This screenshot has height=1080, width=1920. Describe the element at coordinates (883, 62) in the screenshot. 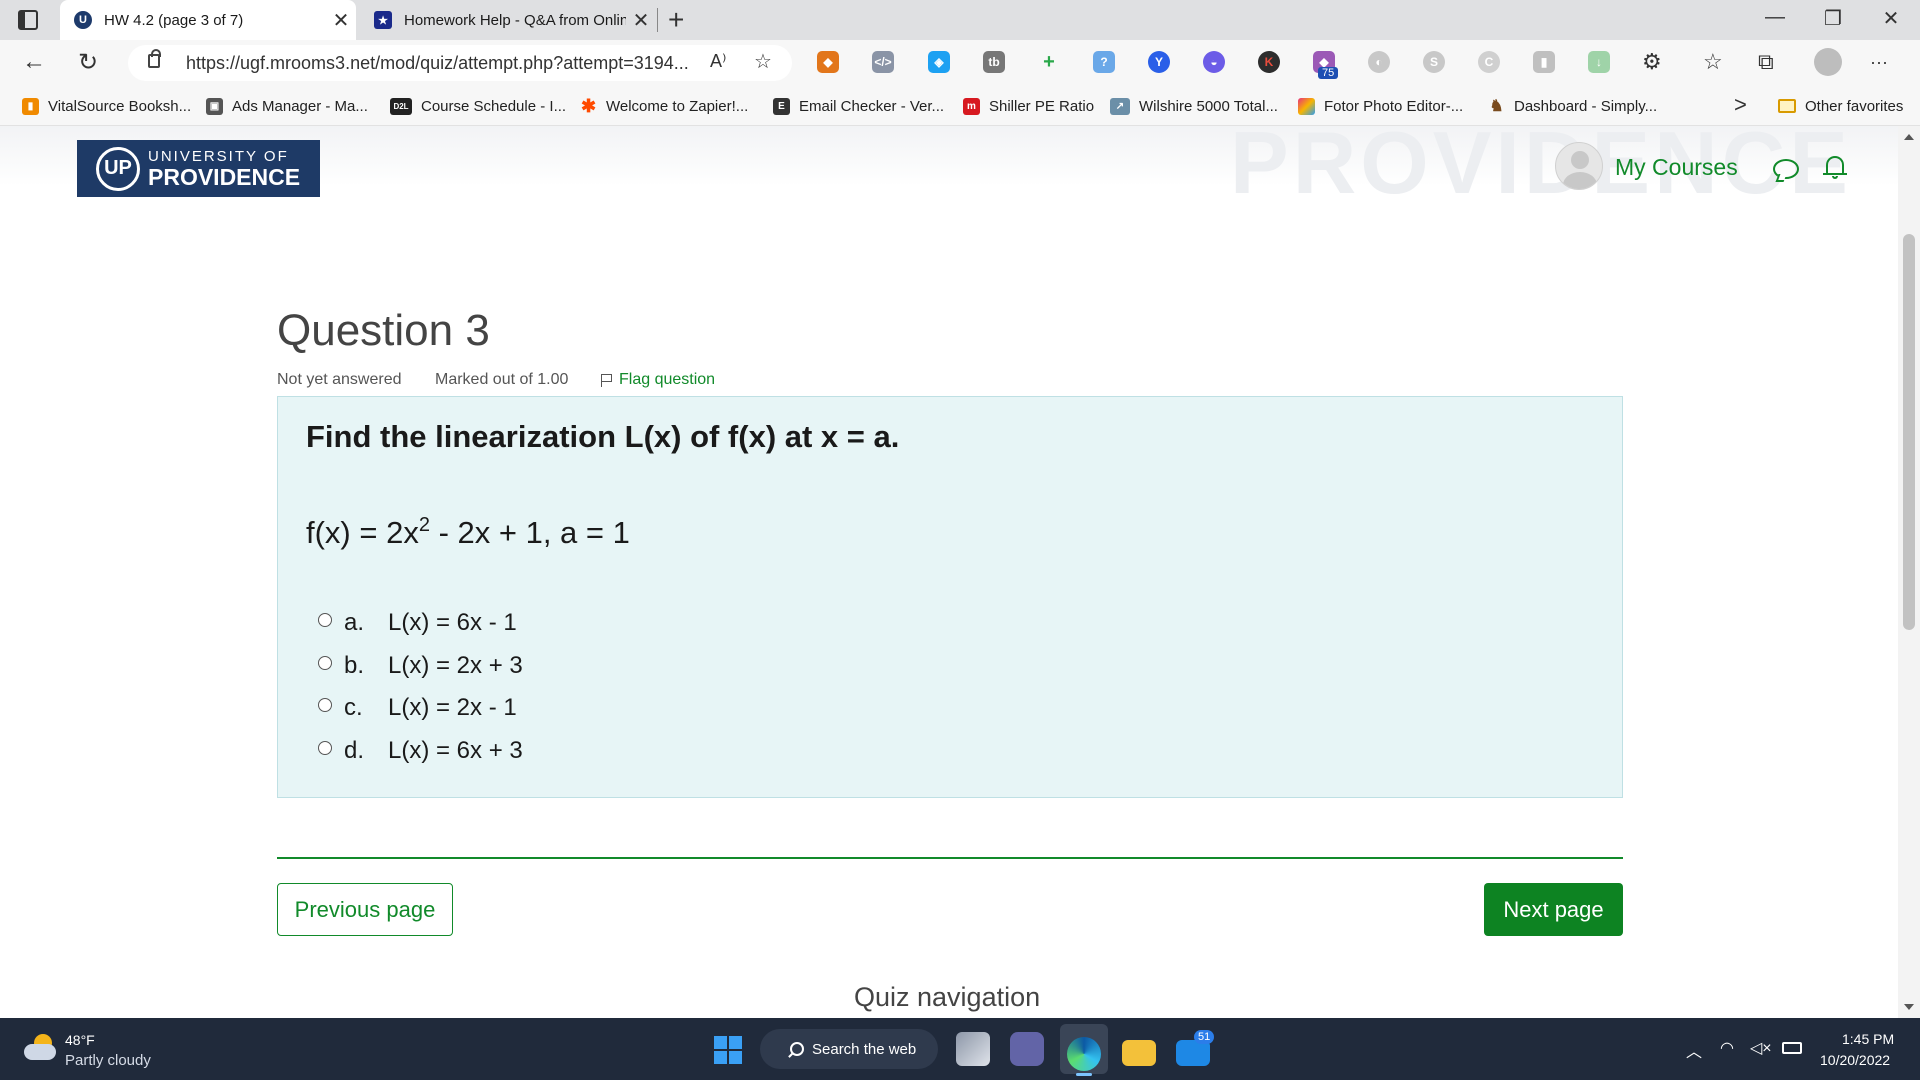

I see `code-extension-icon: </>` at that location.